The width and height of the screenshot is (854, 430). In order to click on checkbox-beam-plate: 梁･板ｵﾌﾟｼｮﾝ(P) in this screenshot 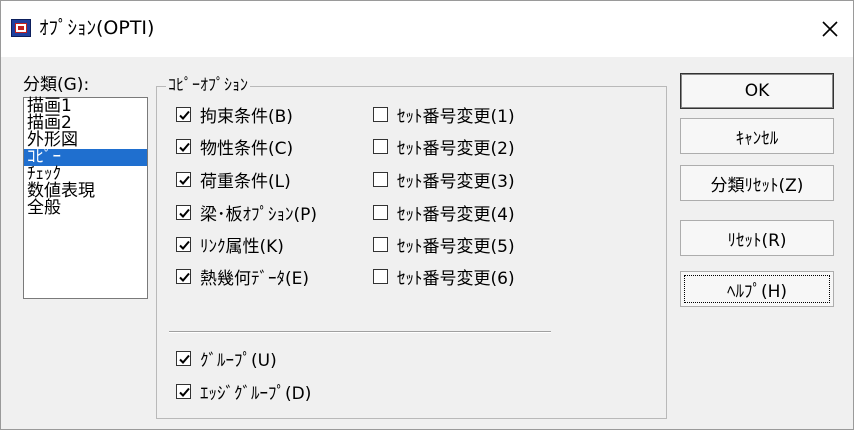, I will do `click(247, 213)`.